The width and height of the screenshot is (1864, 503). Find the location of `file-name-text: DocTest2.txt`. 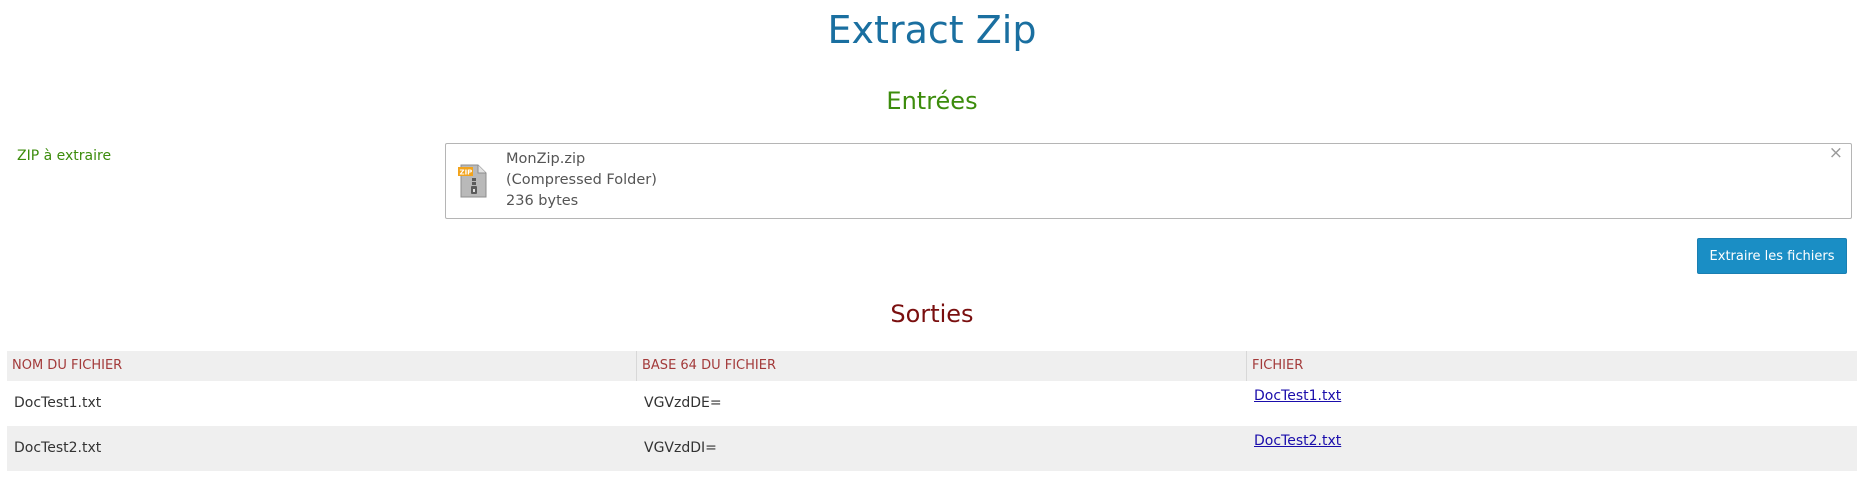

file-name-text: DocTest2.txt is located at coordinates (58, 448).